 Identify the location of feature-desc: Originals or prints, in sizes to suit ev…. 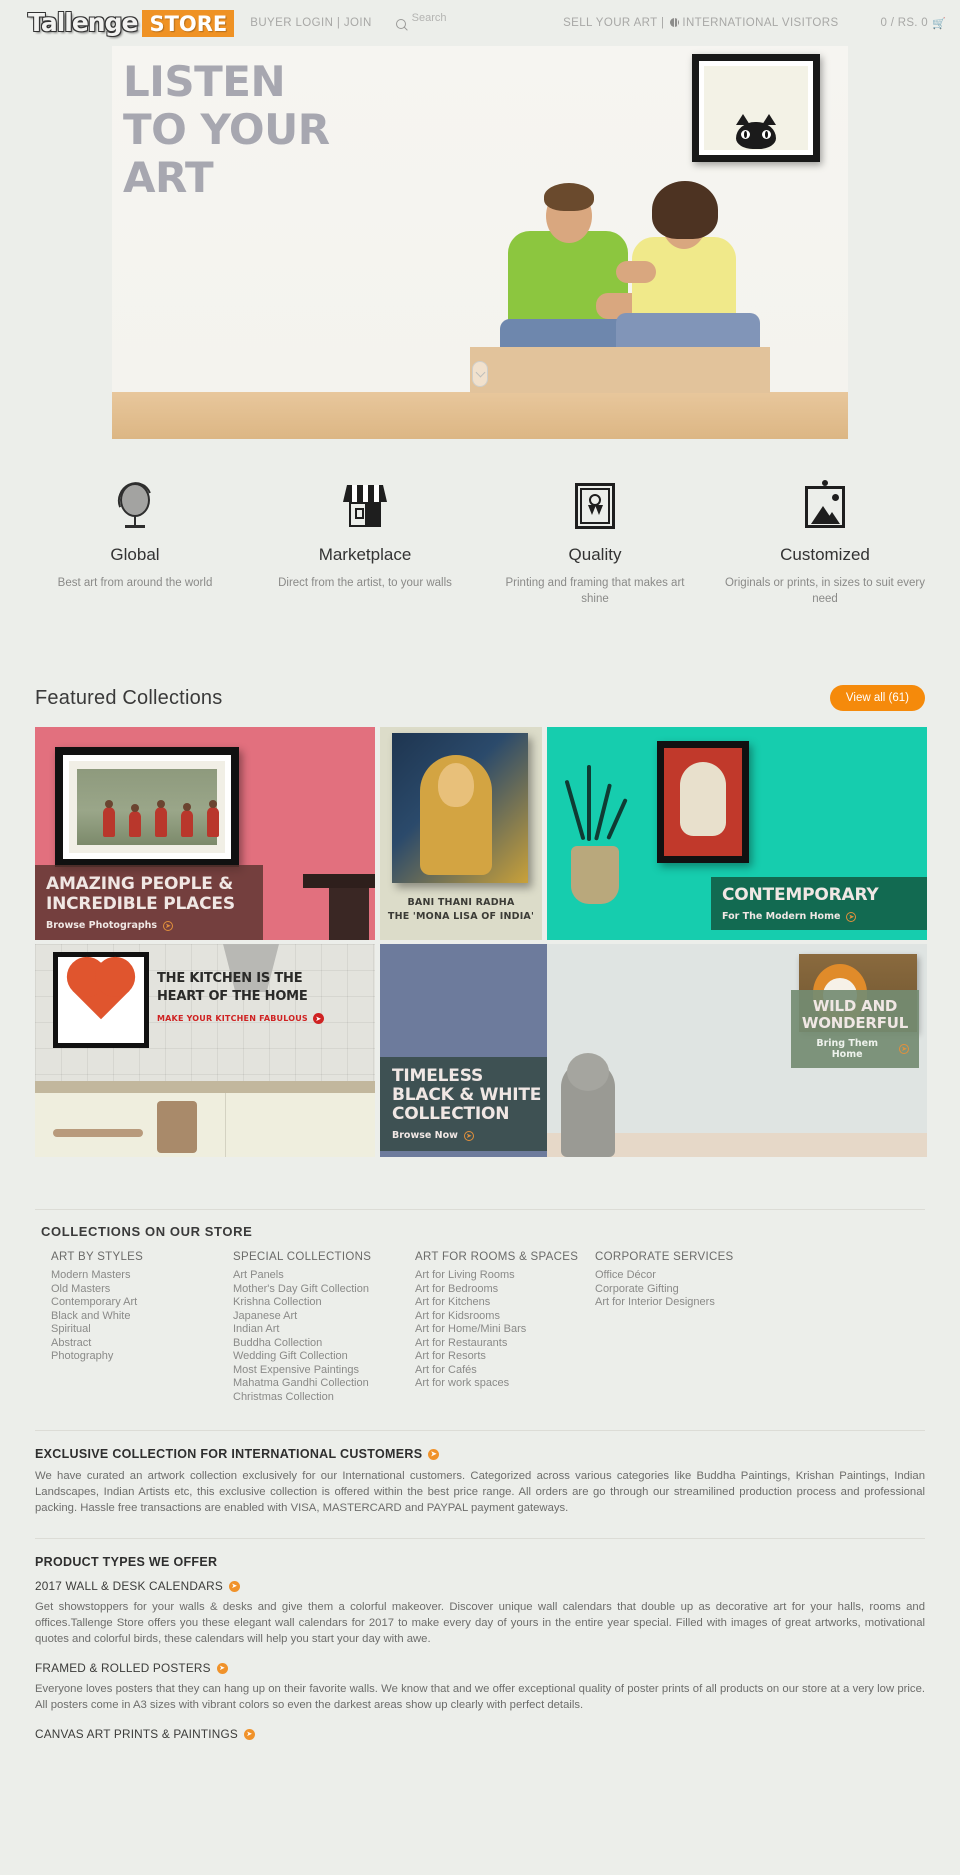
(825, 591).